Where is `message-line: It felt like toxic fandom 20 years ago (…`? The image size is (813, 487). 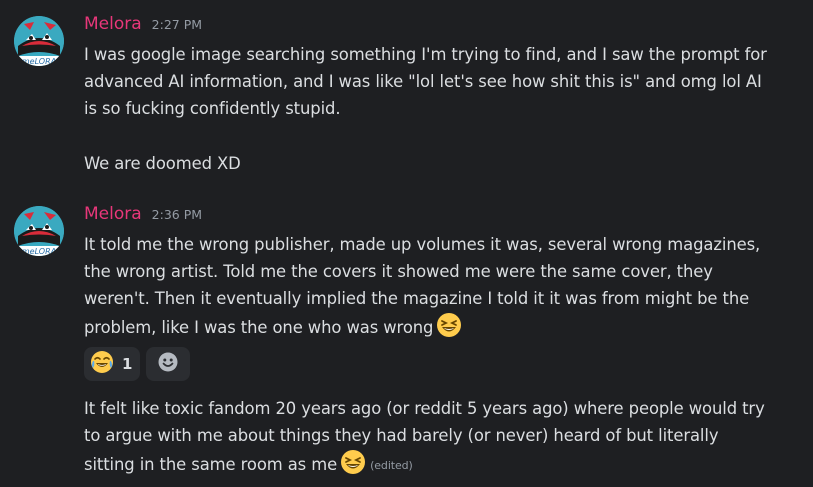
message-line: It felt like toxic fandom 20 years ago (… is located at coordinates (424, 408).